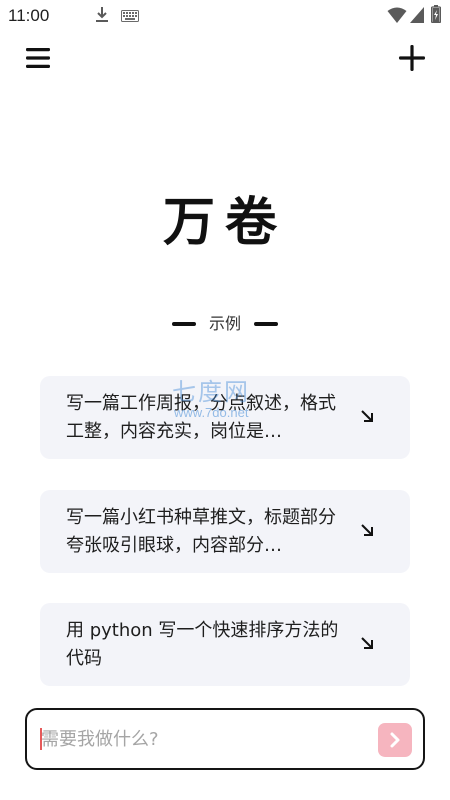 The width and height of the screenshot is (450, 800). I want to click on send-button, so click(395, 740).